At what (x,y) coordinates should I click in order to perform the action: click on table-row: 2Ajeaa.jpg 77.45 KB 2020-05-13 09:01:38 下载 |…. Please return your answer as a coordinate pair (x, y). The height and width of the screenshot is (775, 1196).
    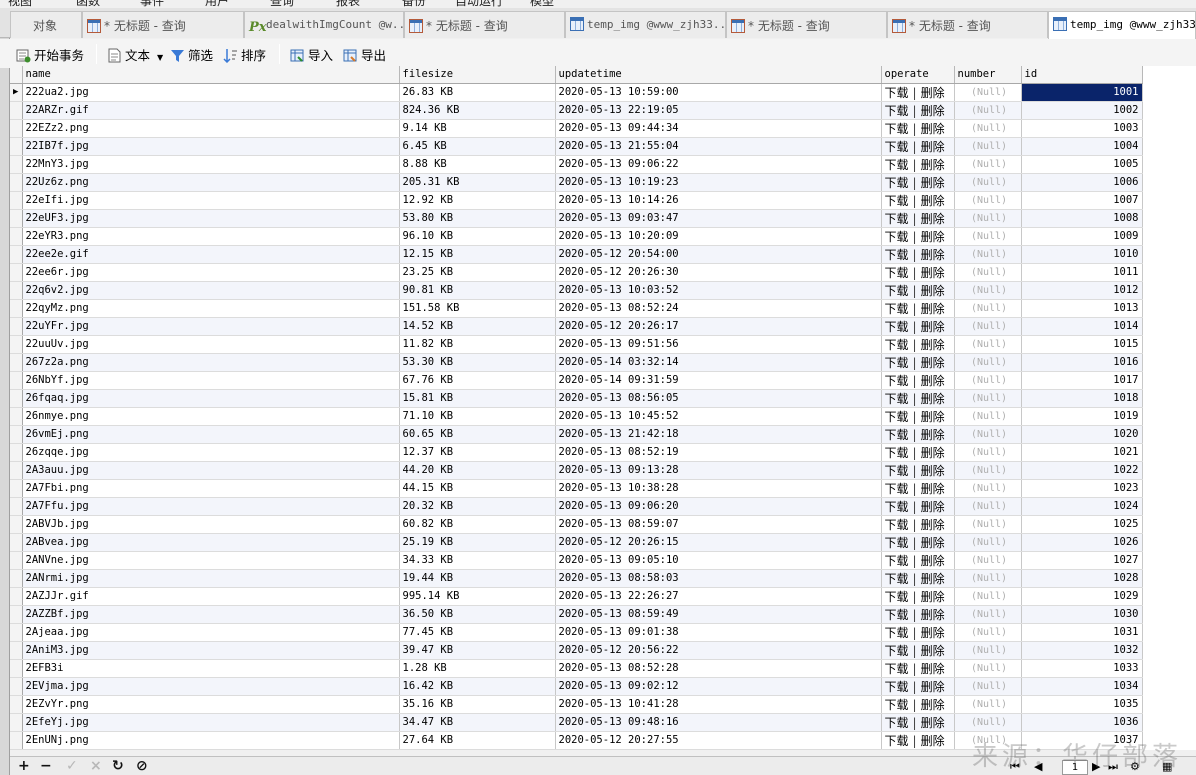
    Looking at the image, I should click on (576, 632).